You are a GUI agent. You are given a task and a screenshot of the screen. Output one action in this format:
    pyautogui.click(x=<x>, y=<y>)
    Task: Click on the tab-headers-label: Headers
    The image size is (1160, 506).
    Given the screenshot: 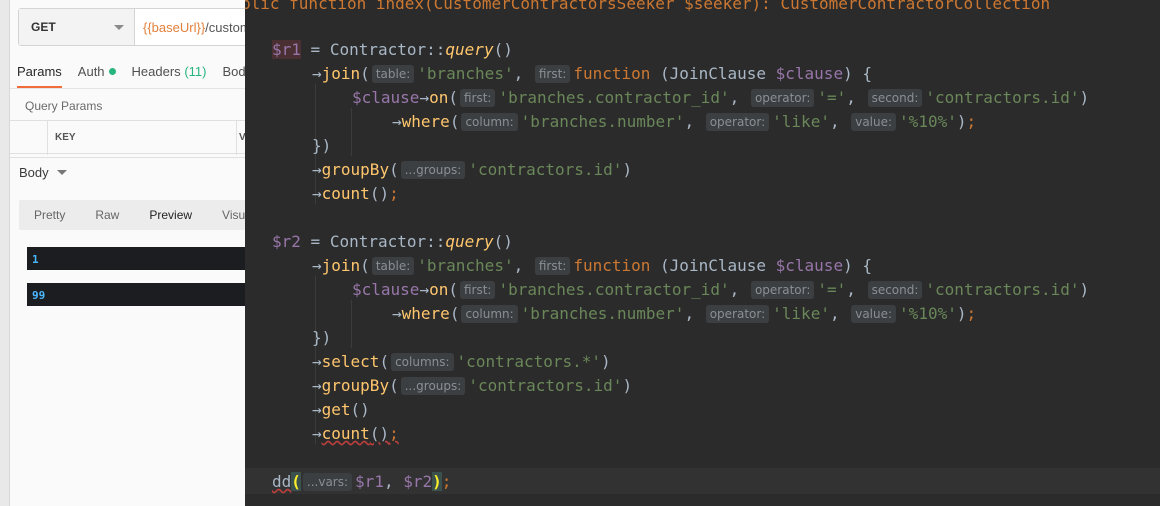 What is the action you would take?
    pyautogui.click(x=156, y=71)
    